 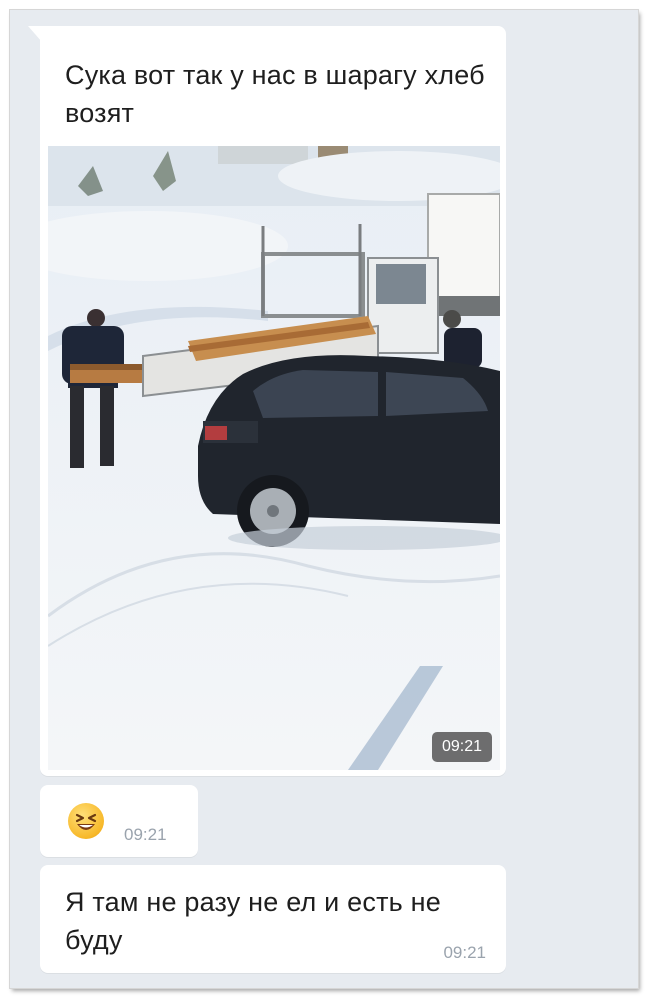 I want to click on photo-time-badge: 09:21, so click(x=461, y=747).